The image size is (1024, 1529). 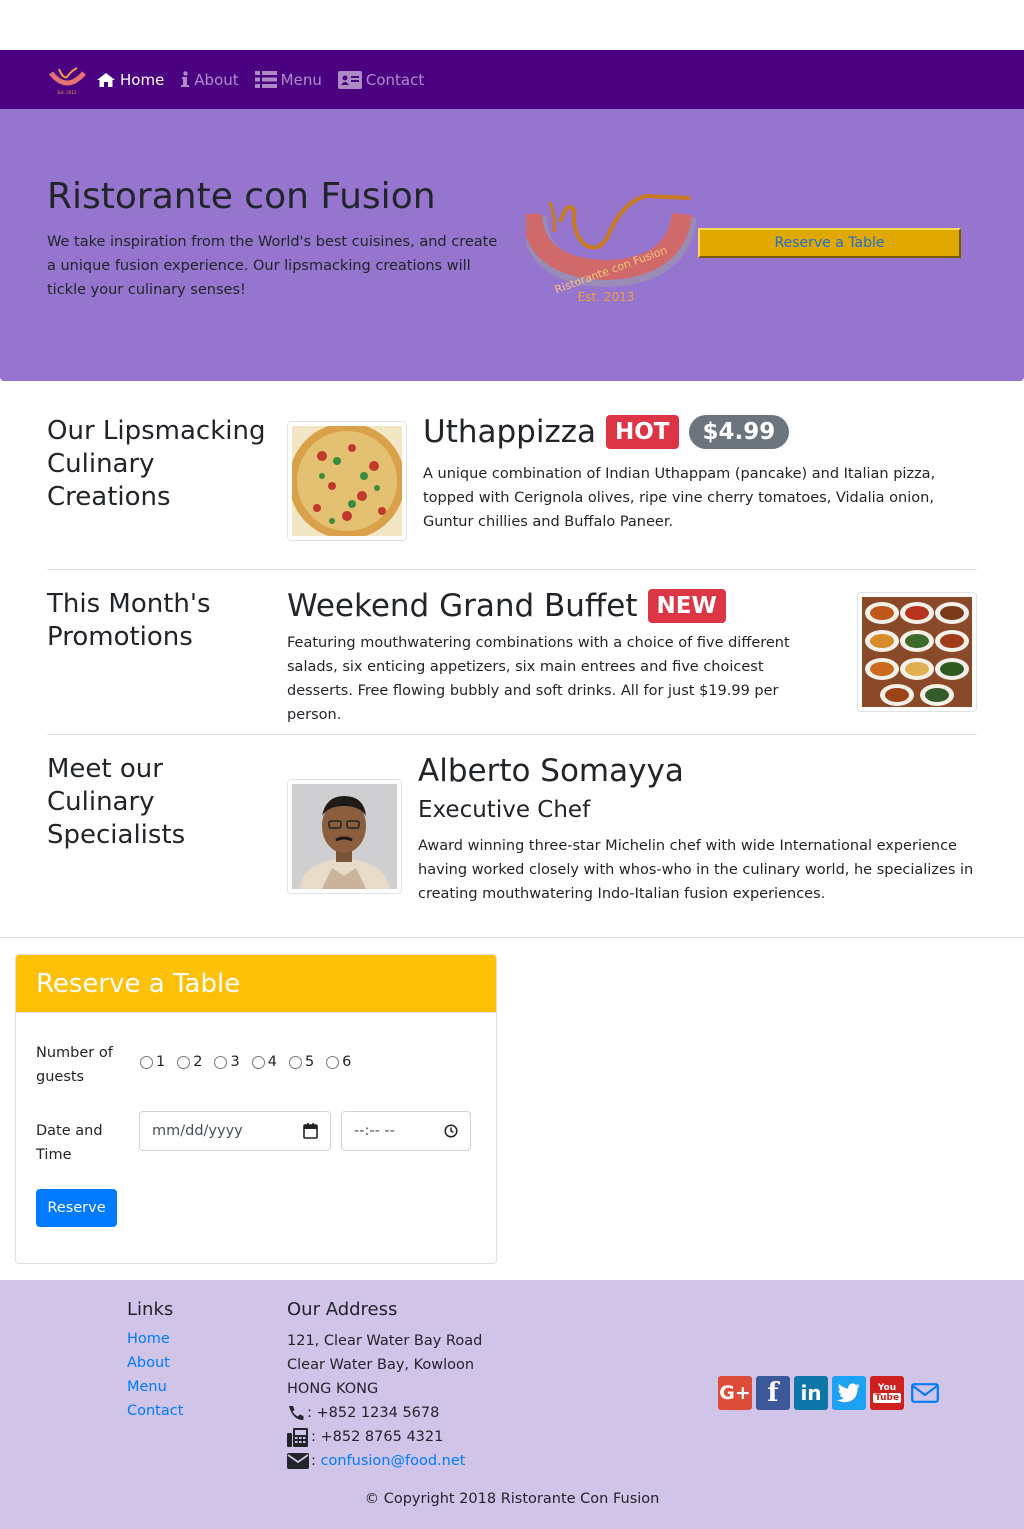 I want to click on phone-number: : +852 1234 5678, so click(x=373, y=1413).